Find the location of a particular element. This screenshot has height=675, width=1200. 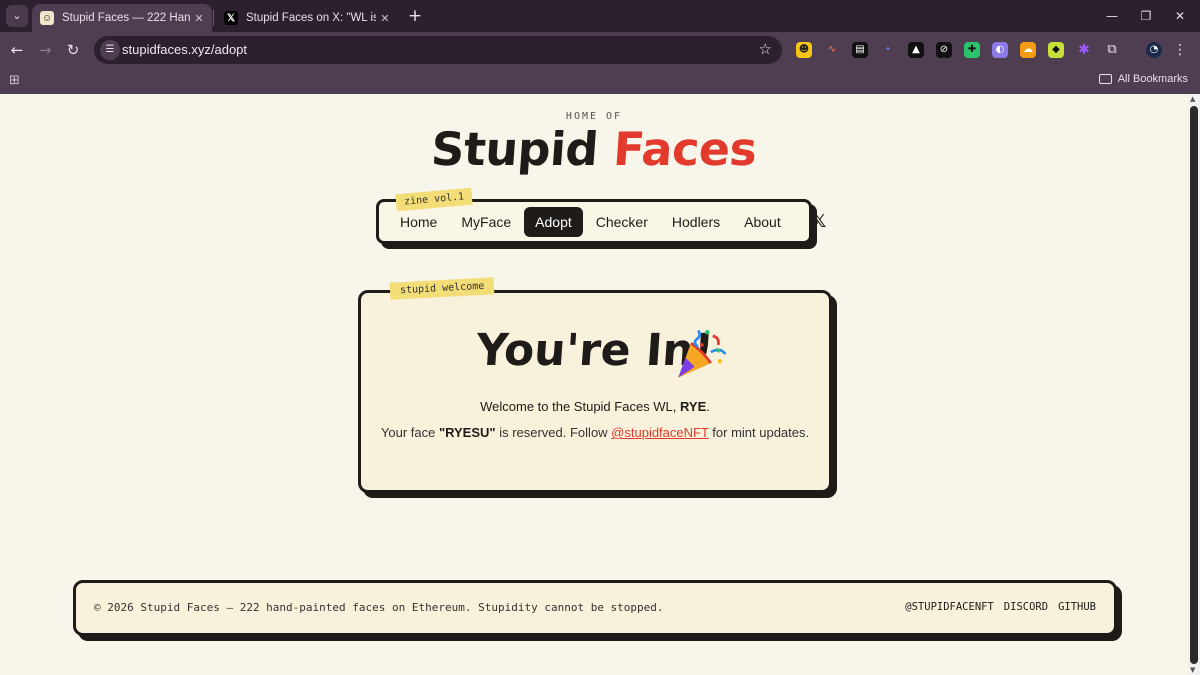

extensions-puzzle-icon: ⧉ is located at coordinates (1112, 50).